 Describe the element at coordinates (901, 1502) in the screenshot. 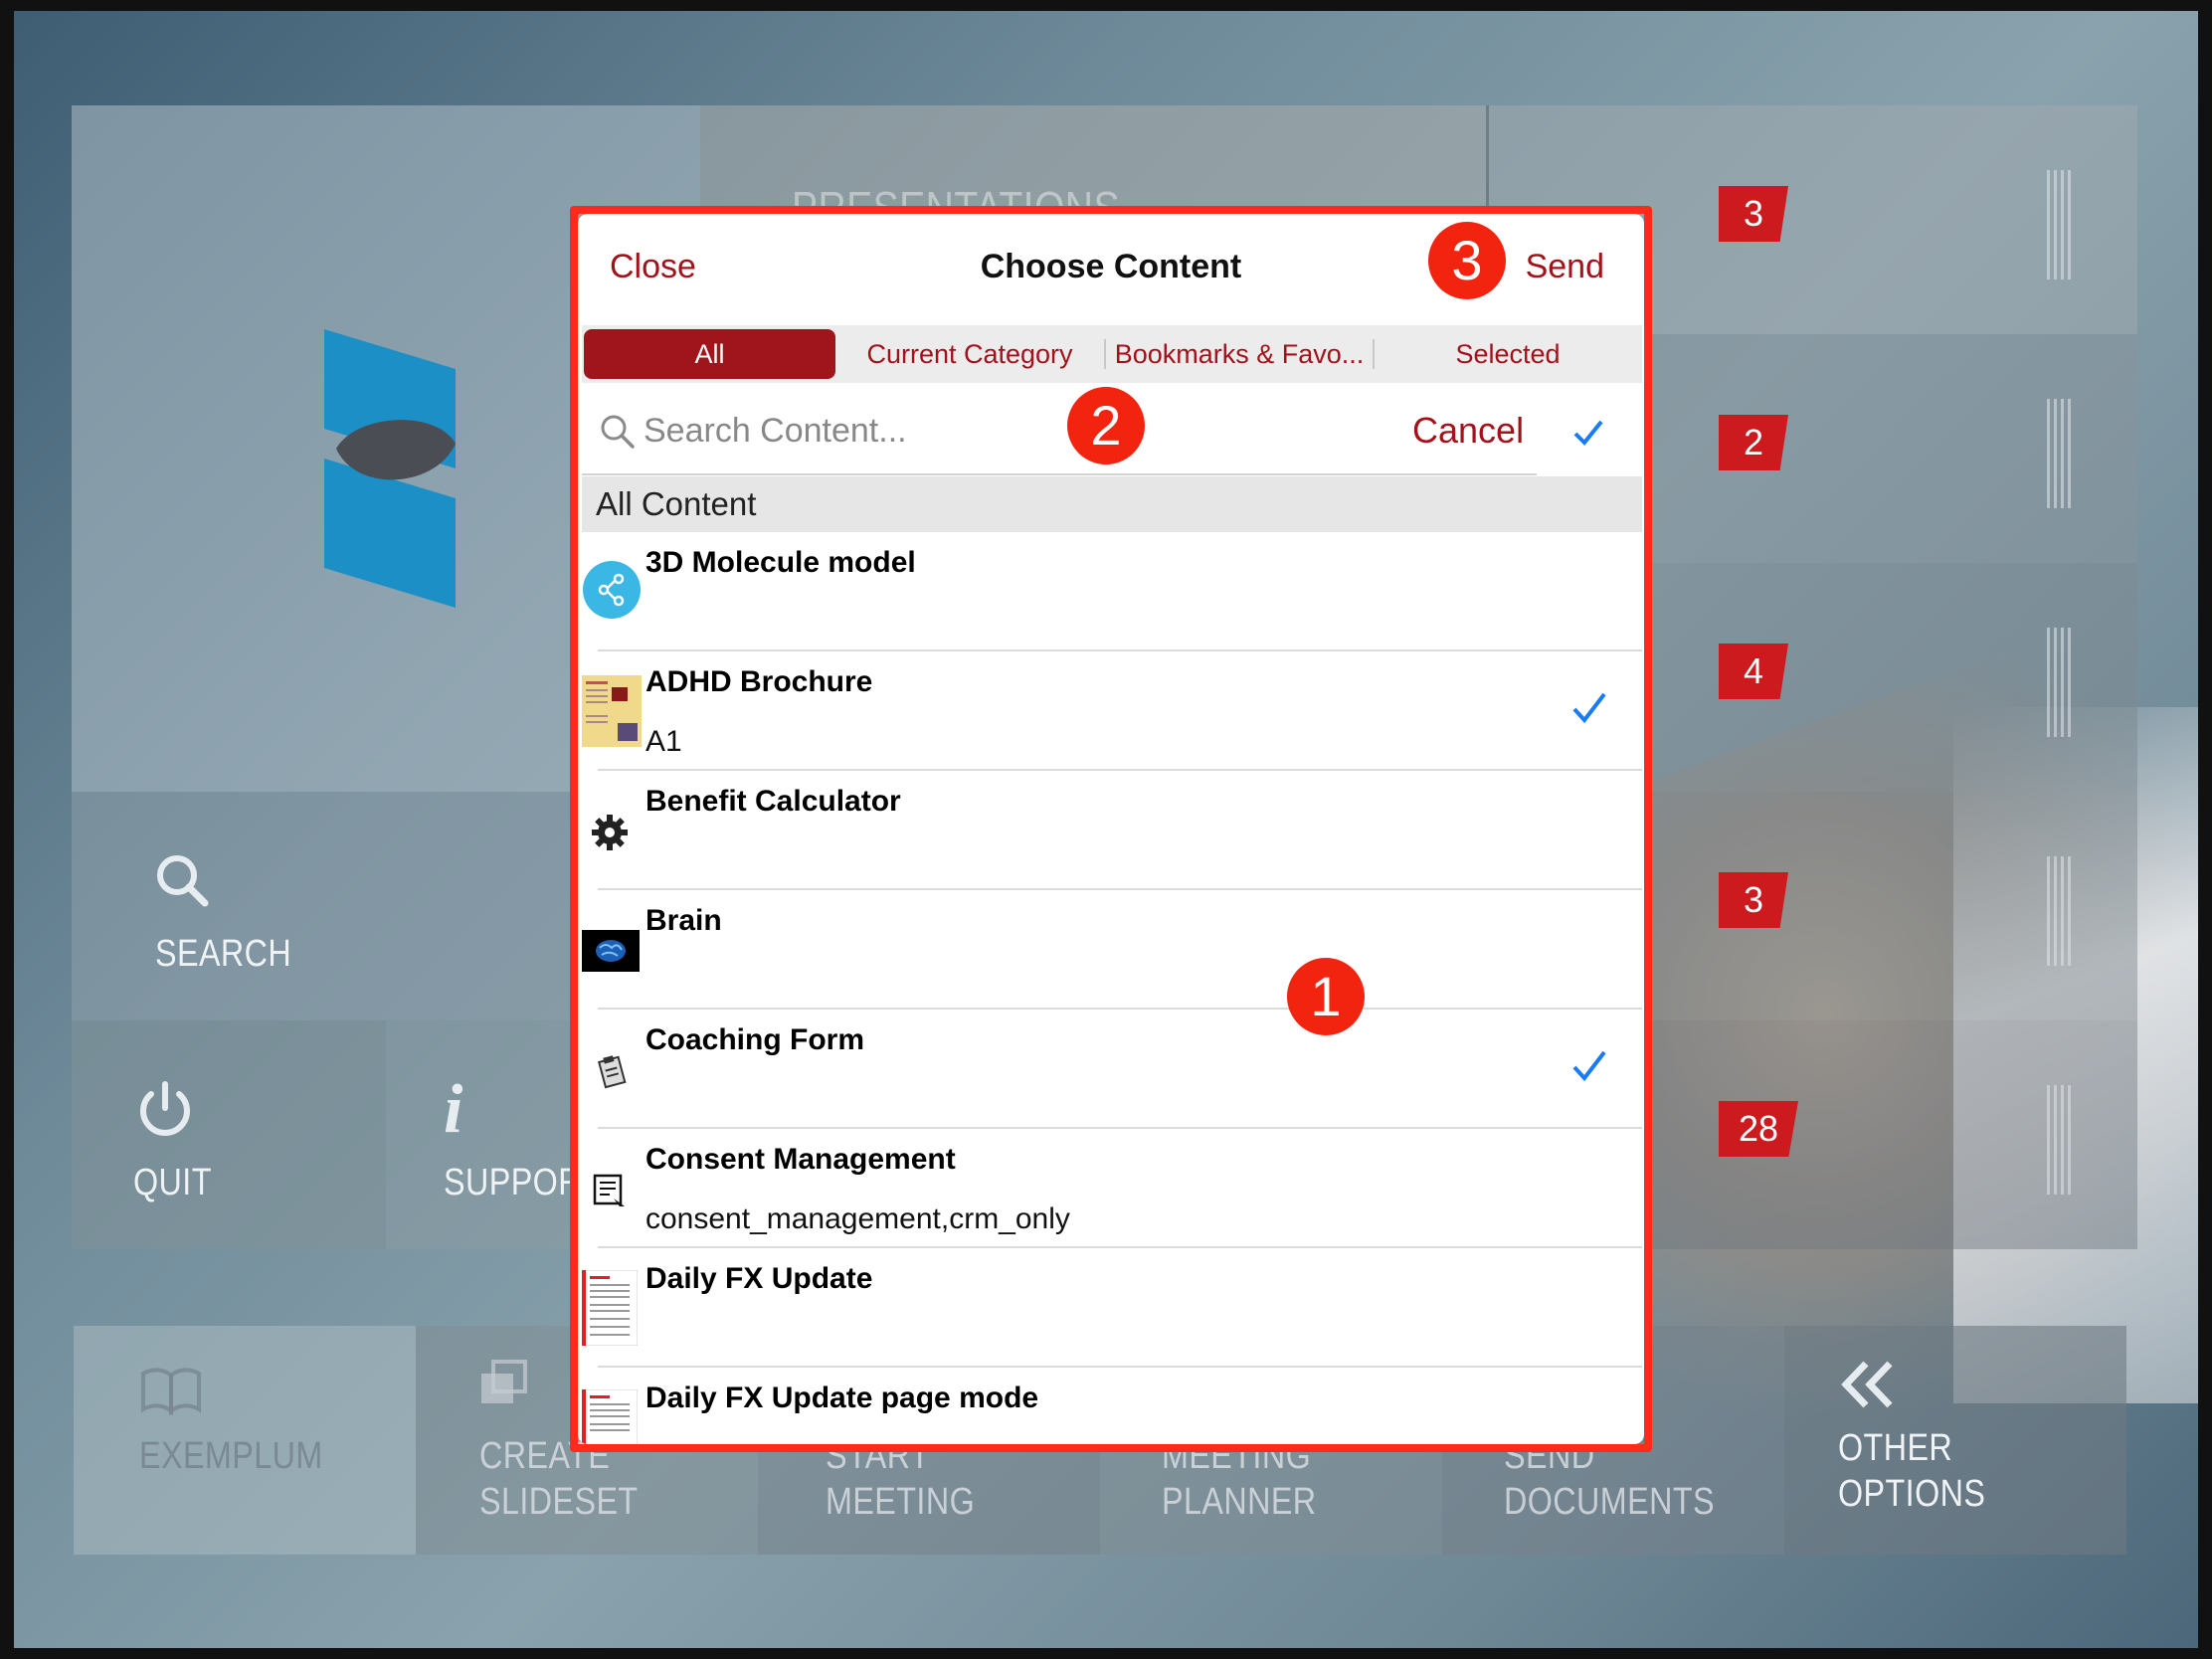

I see `start-meeting-label-line2: MEETING` at that location.